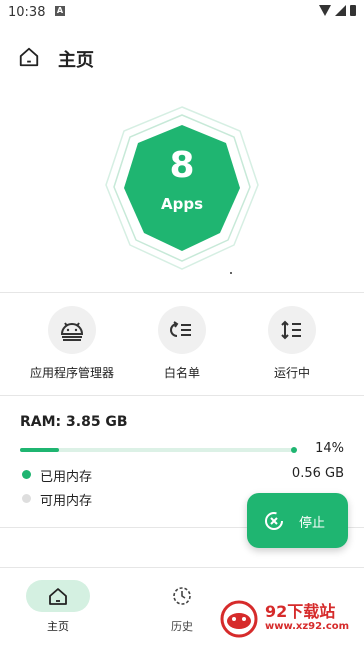 The width and height of the screenshot is (364, 649). I want to click on notification-icon: A, so click(60, 11).